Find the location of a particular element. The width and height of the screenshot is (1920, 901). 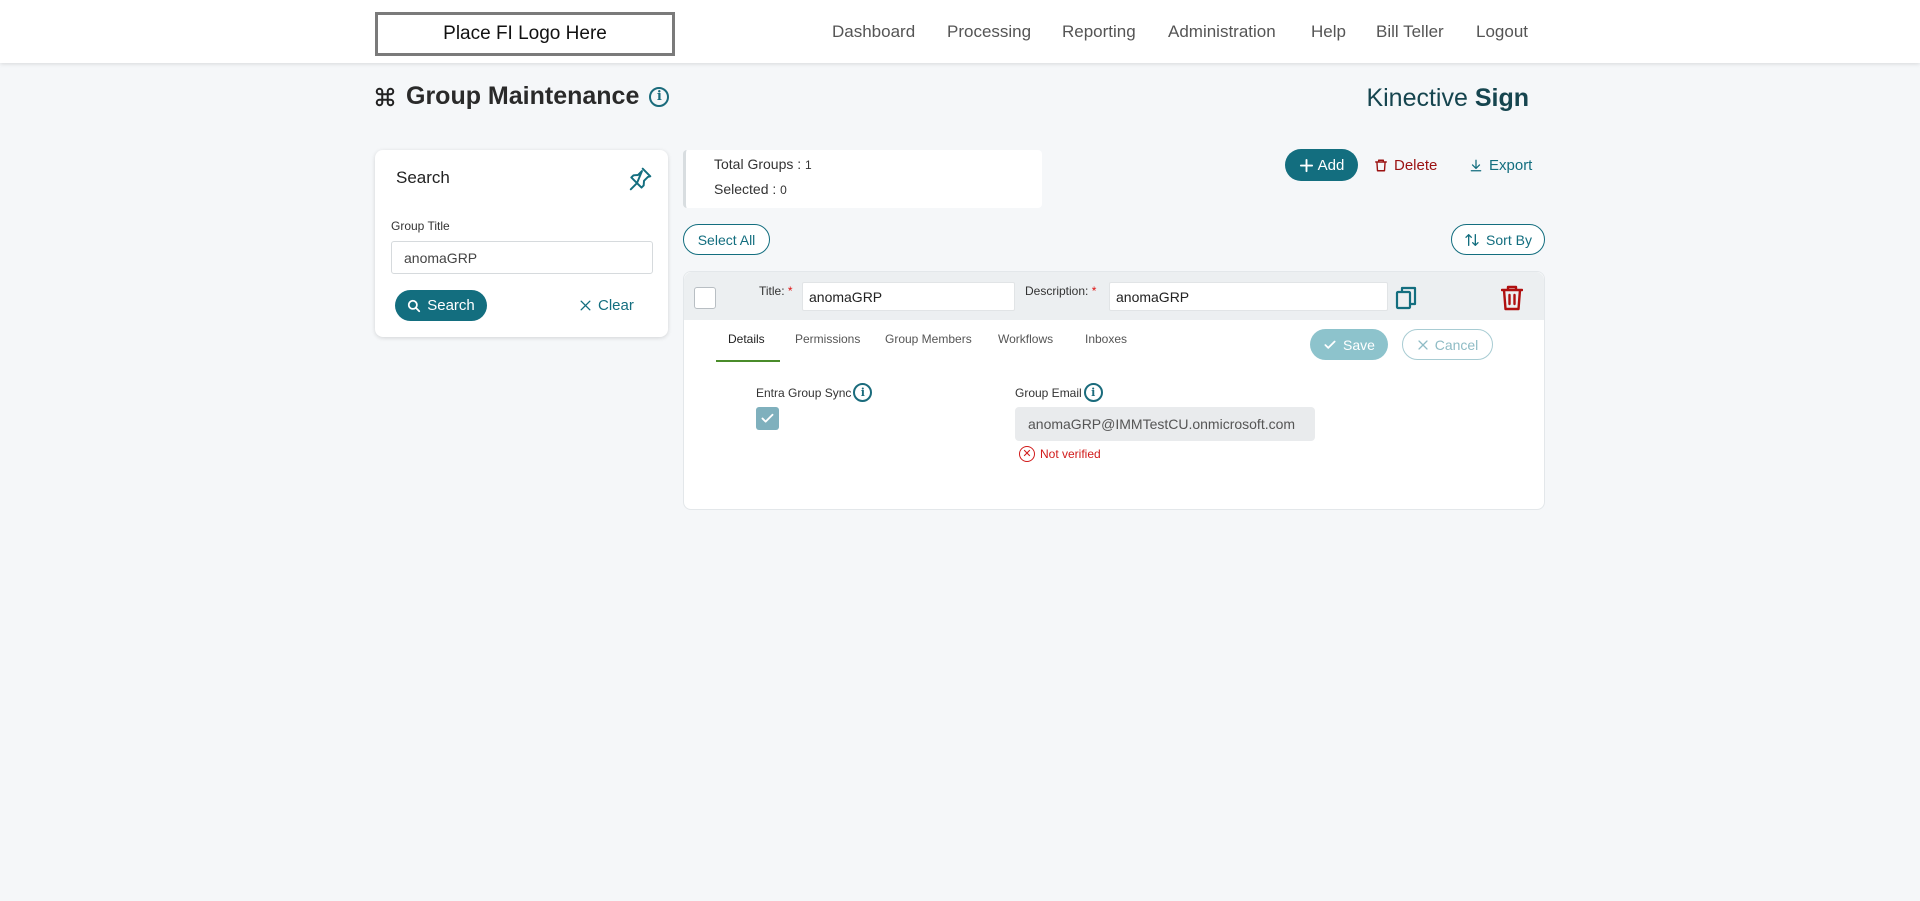

group-title-label: Group Title is located at coordinates (420, 226).